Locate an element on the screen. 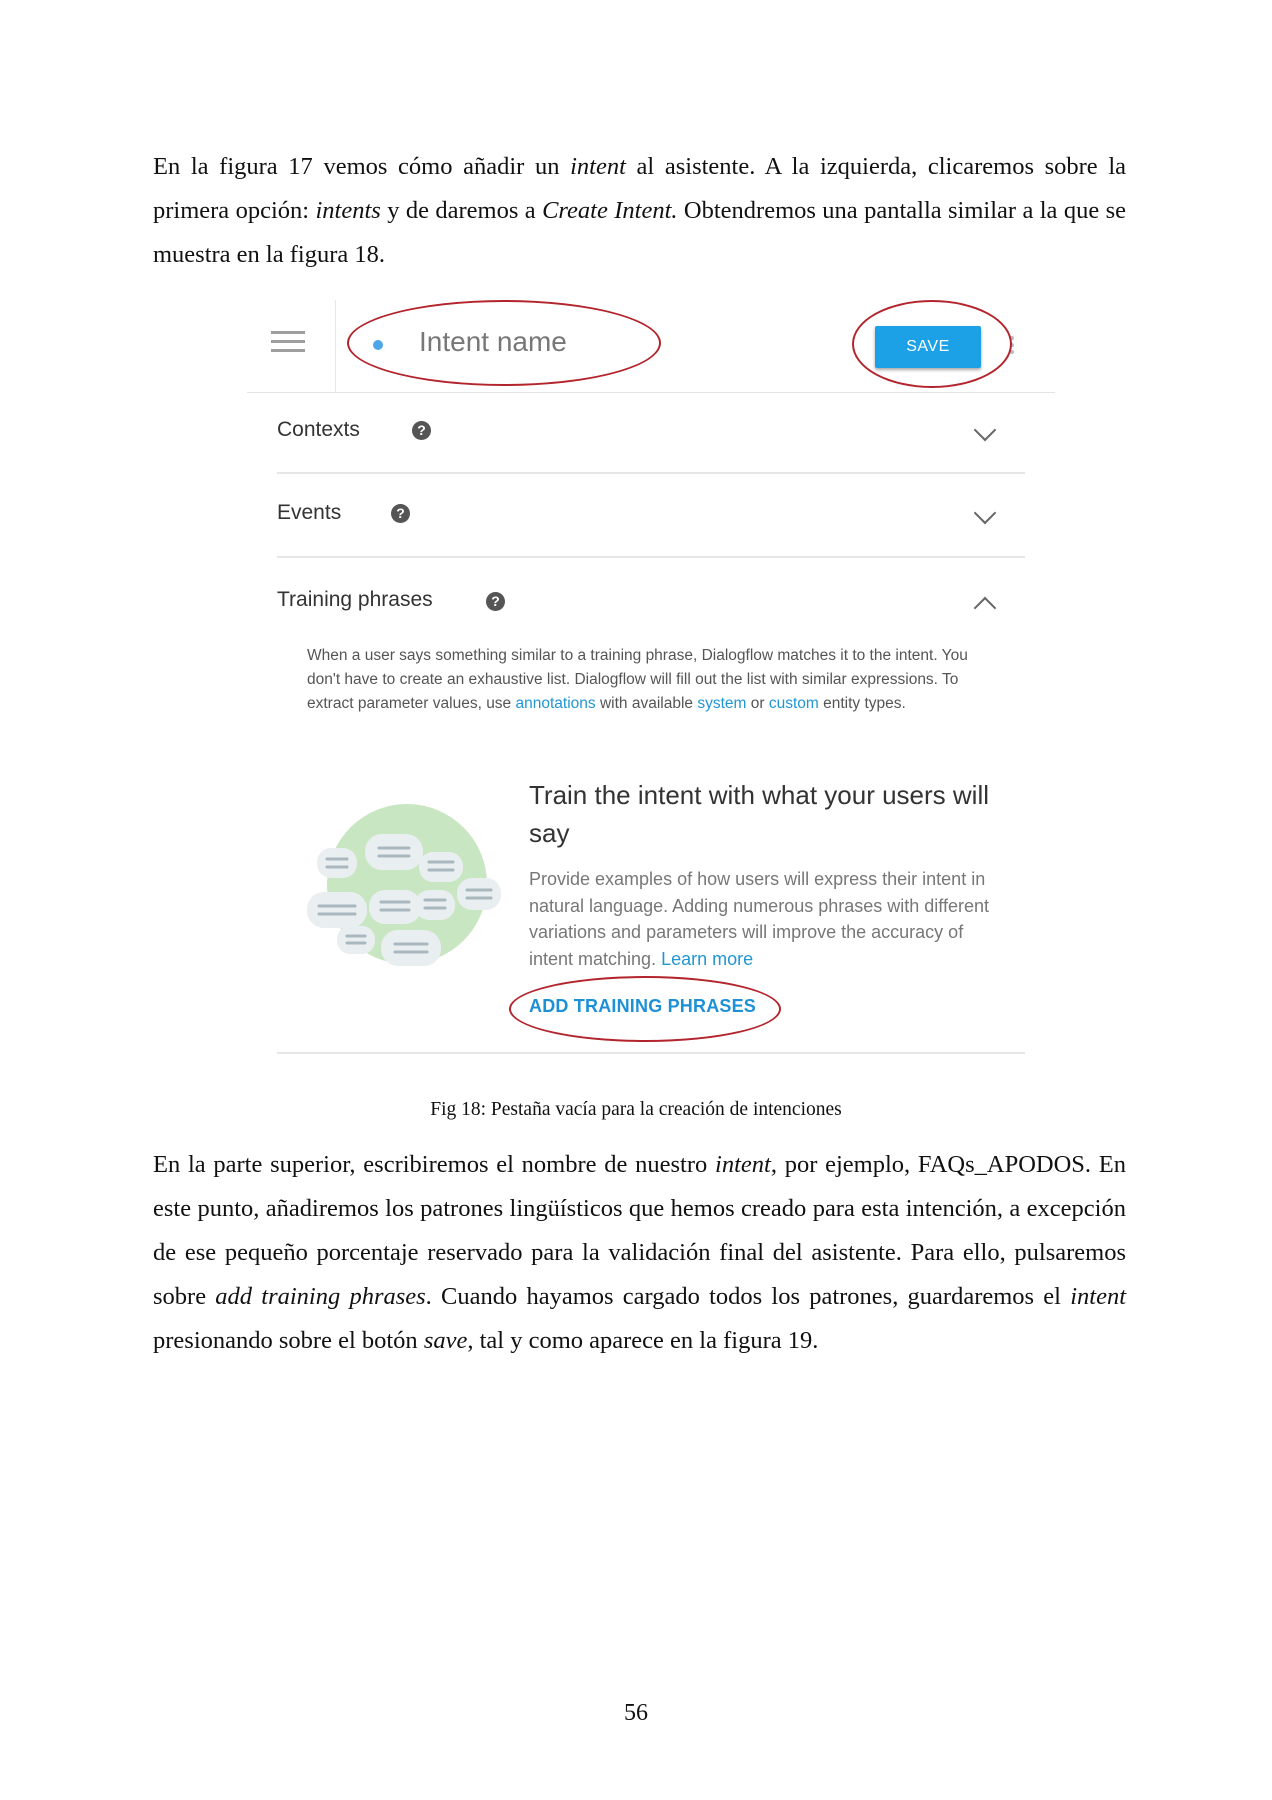 Image resolution: width=1272 pixels, height=1800 pixels. text-run: entity types. is located at coordinates (862, 703).